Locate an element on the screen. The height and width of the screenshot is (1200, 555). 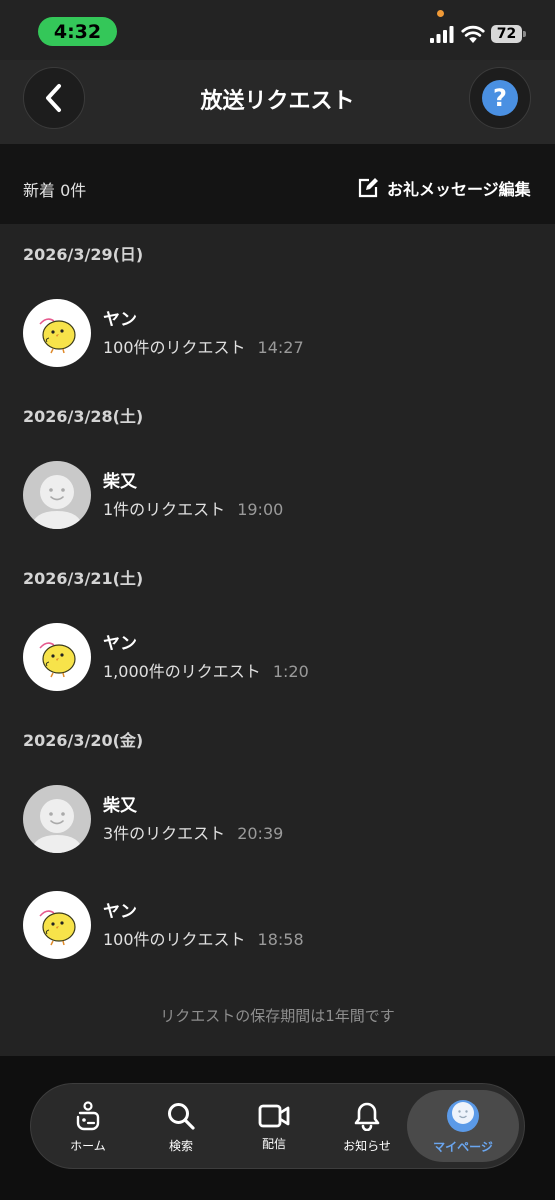
request-time: 20:39 is located at coordinates (260, 833).